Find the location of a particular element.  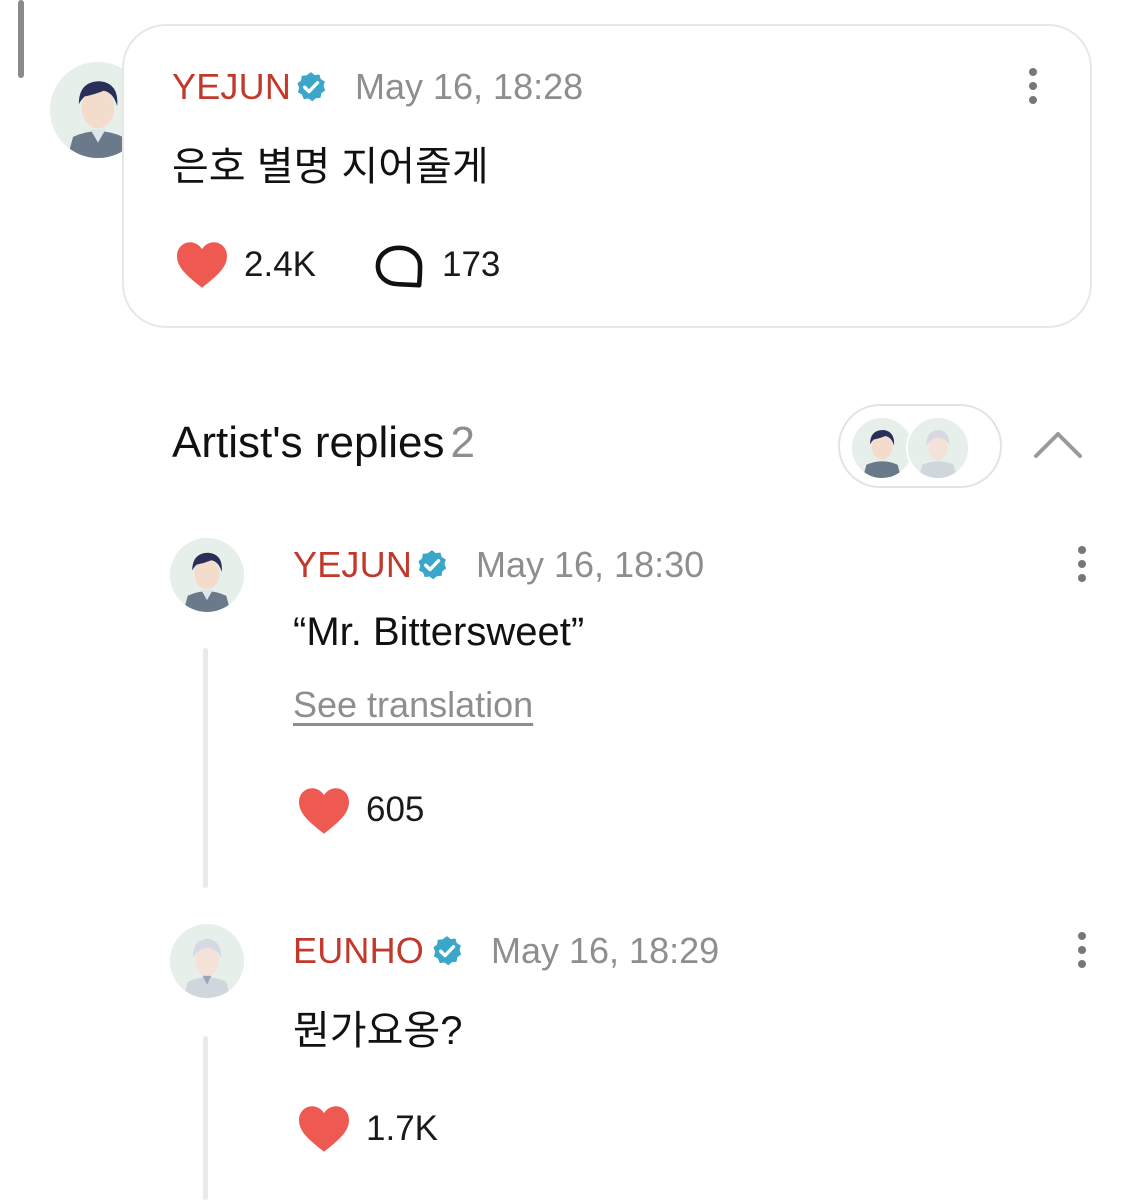

see-translation-link: See translation is located at coordinates (413, 705).